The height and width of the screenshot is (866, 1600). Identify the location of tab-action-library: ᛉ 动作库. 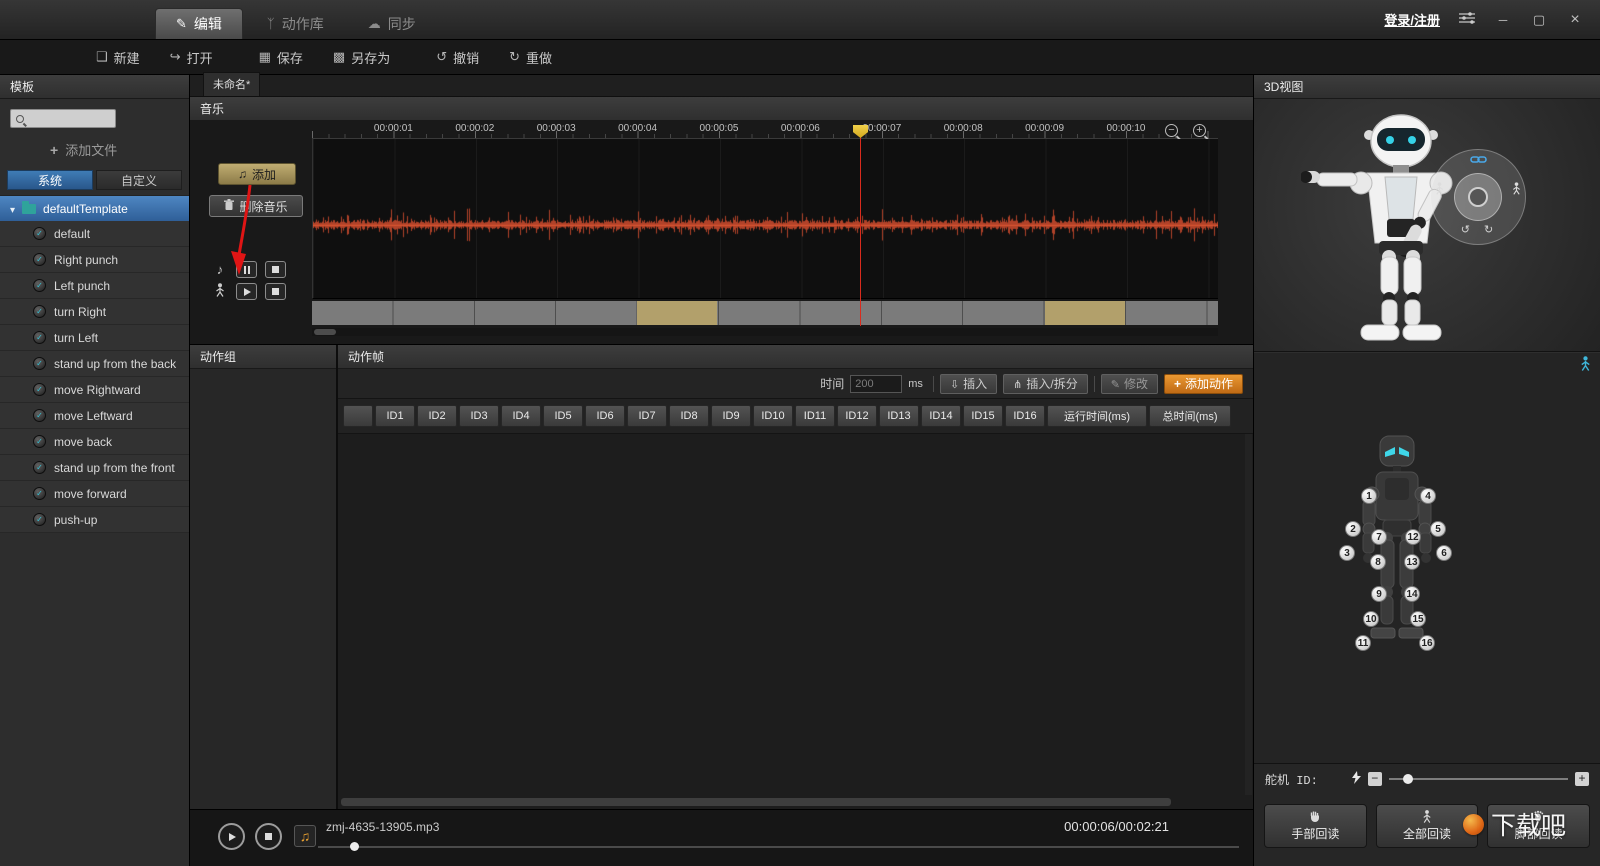
(295, 23).